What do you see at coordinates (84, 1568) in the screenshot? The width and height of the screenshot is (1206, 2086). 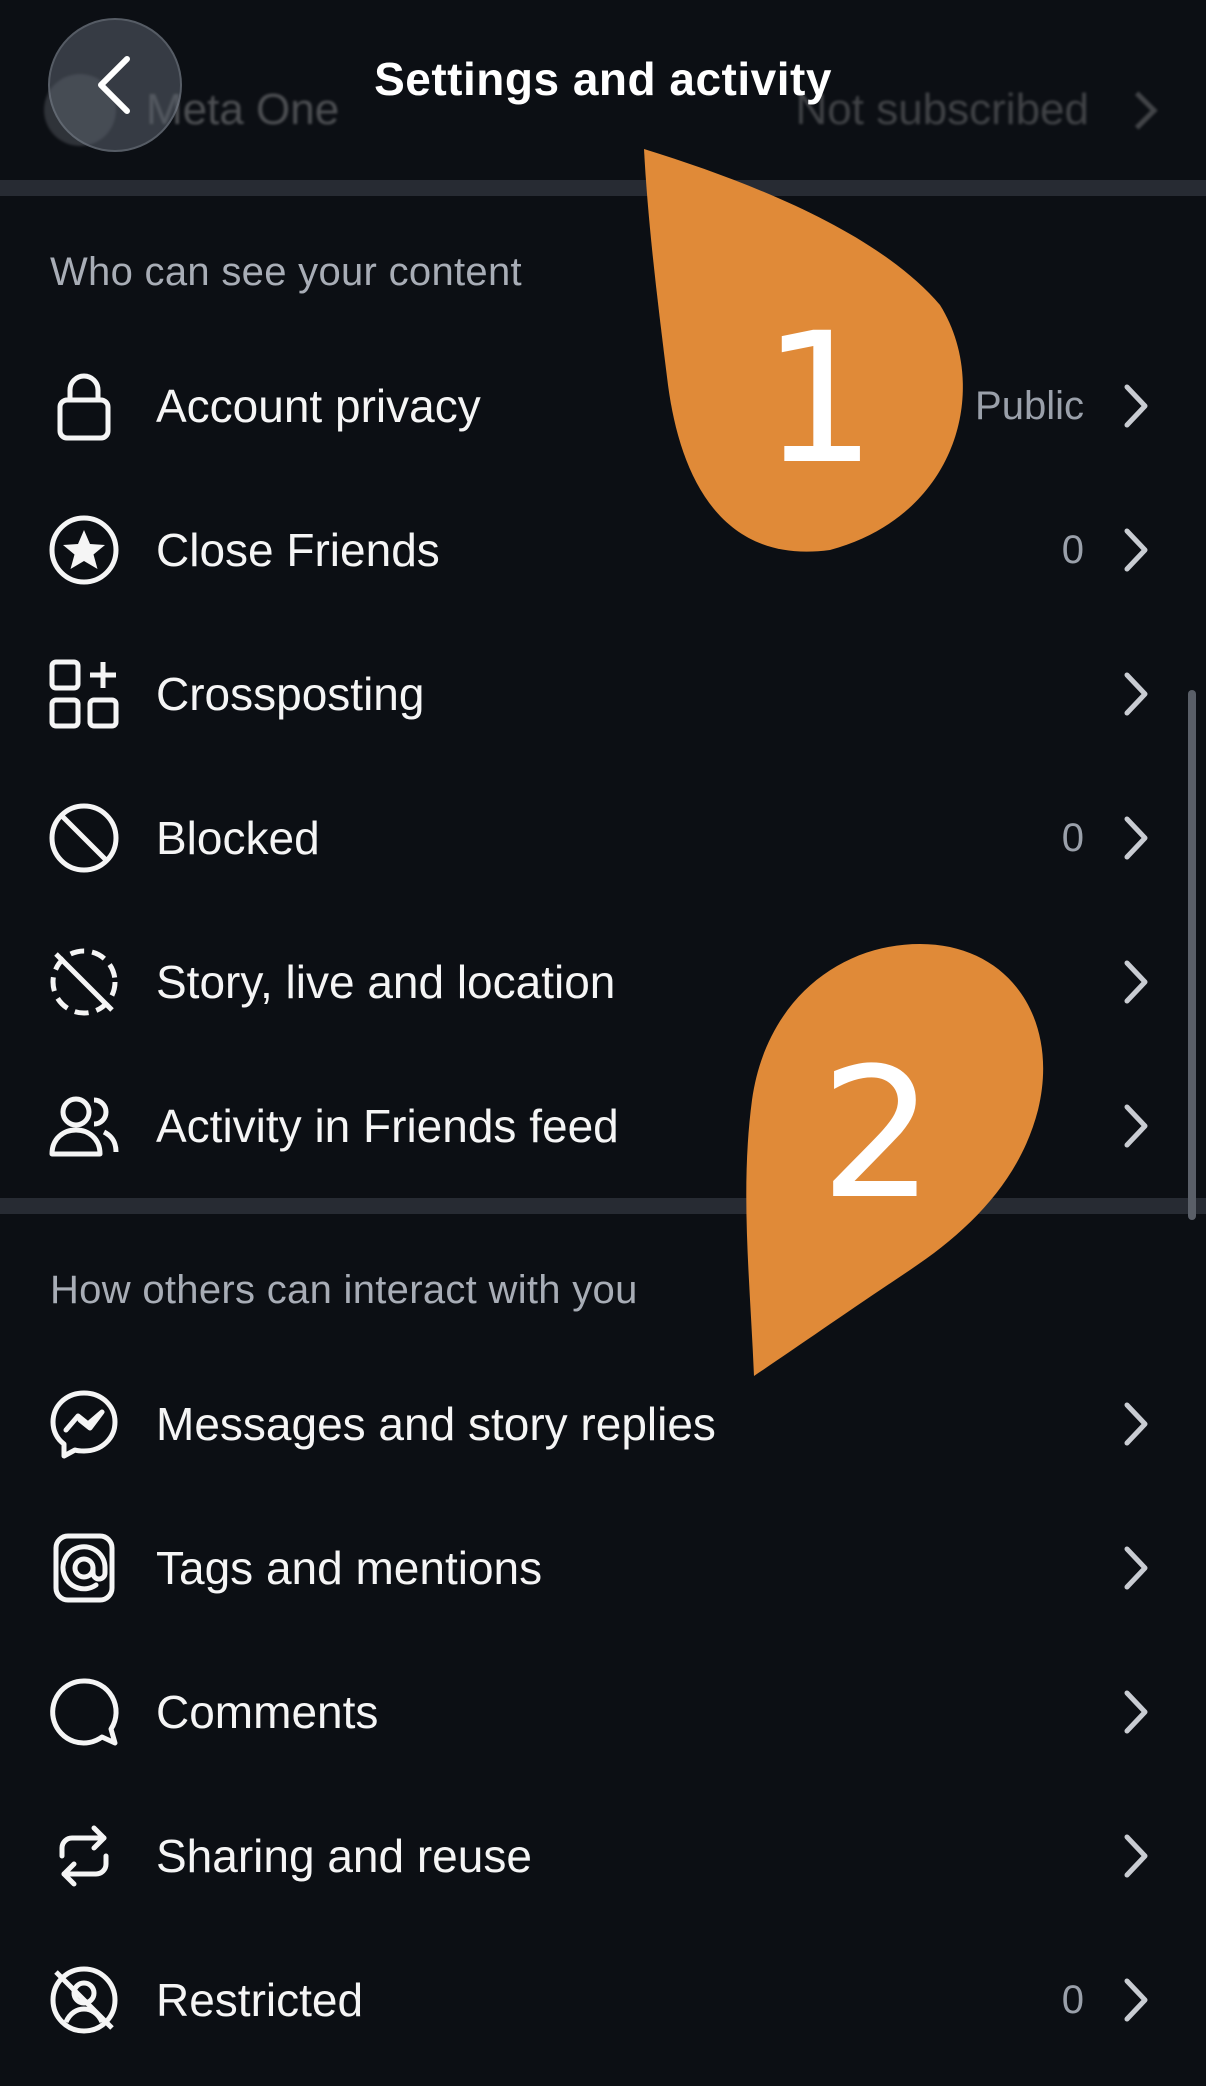 I see `at-sign-icon` at bounding box center [84, 1568].